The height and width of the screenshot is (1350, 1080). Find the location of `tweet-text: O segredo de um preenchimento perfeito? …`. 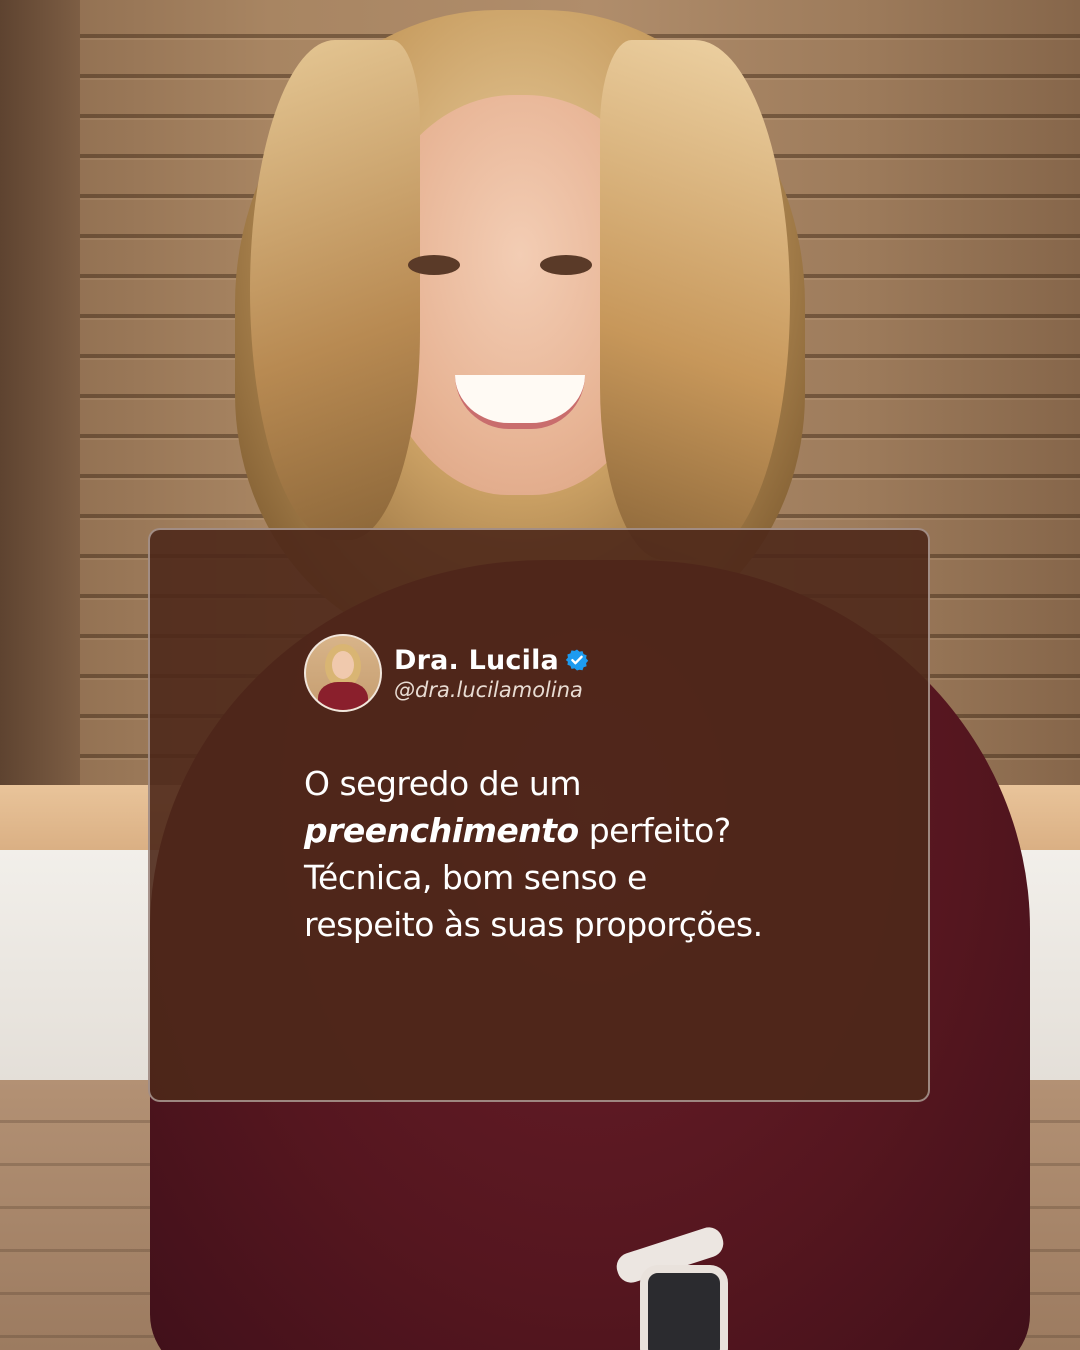

tweet-text: O segredo de um preenchimento perfeito? … is located at coordinates (604, 854).